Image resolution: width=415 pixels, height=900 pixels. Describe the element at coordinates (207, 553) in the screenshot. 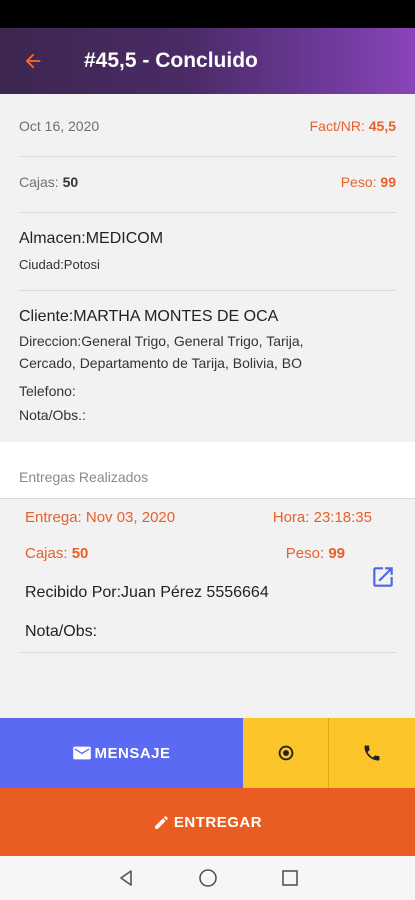

I see `delivery-cajas-peso-row: Cajas: 50 Peso: 99` at that location.